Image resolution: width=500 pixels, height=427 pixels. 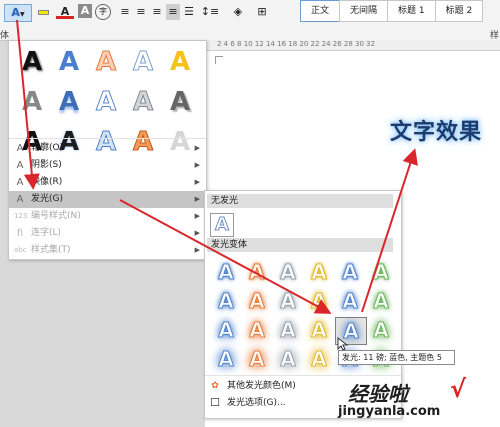 I want to click on mouse-cursor-icon, so click(x=343, y=343).